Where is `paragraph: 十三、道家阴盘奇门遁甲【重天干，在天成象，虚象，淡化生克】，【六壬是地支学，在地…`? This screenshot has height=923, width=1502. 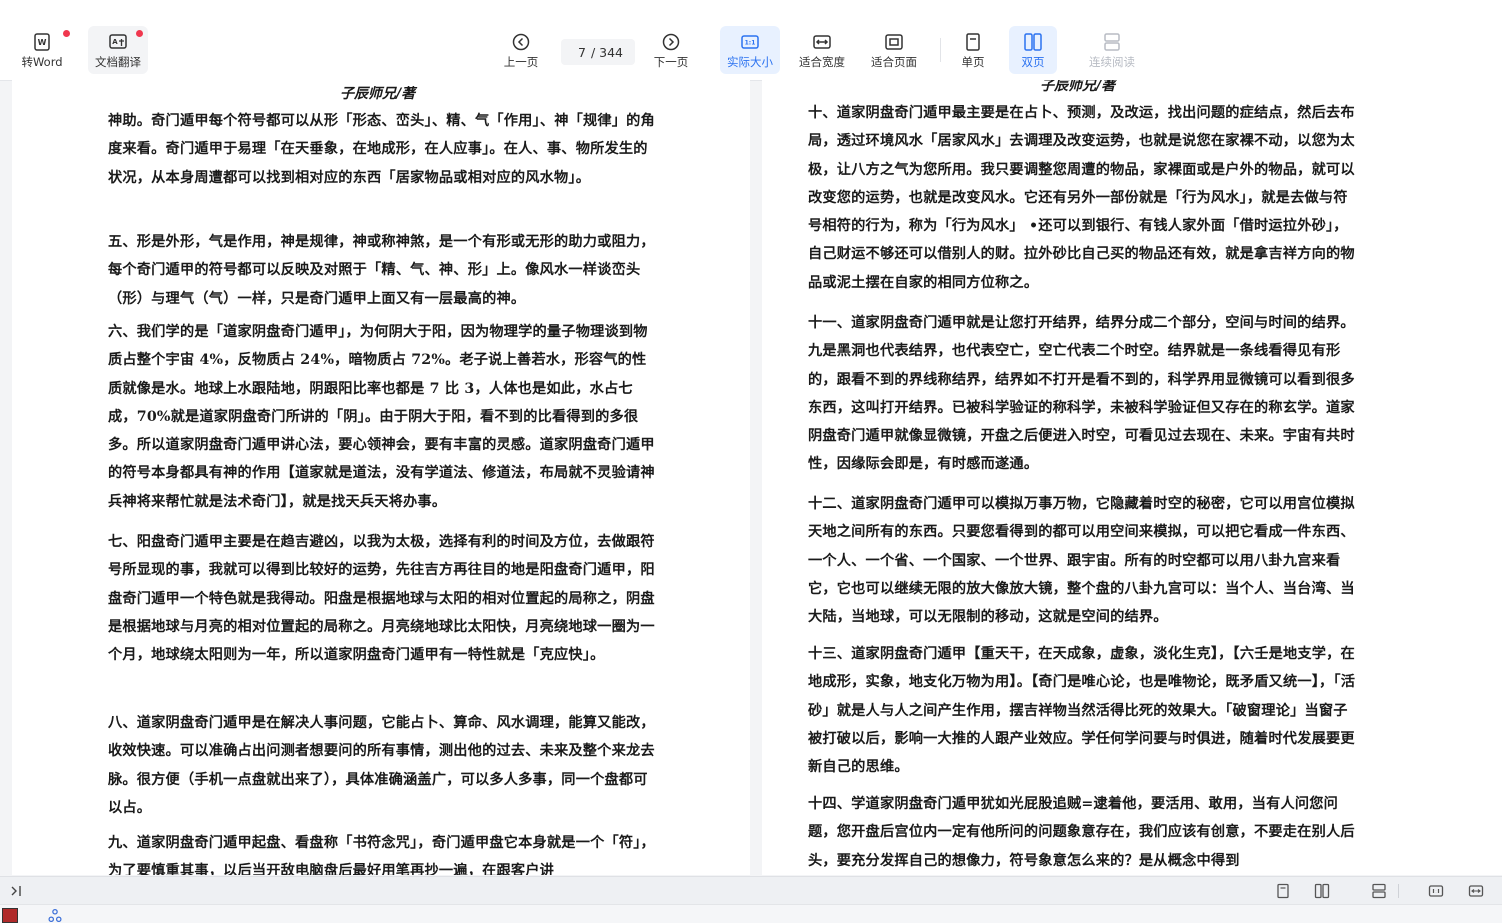 paragraph: 十三、道家阴盘奇门遁甲【重天干，在天成象，虚象，淡化生克】，【六壬是地支学，在地… is located at coordinates (1082, 711).